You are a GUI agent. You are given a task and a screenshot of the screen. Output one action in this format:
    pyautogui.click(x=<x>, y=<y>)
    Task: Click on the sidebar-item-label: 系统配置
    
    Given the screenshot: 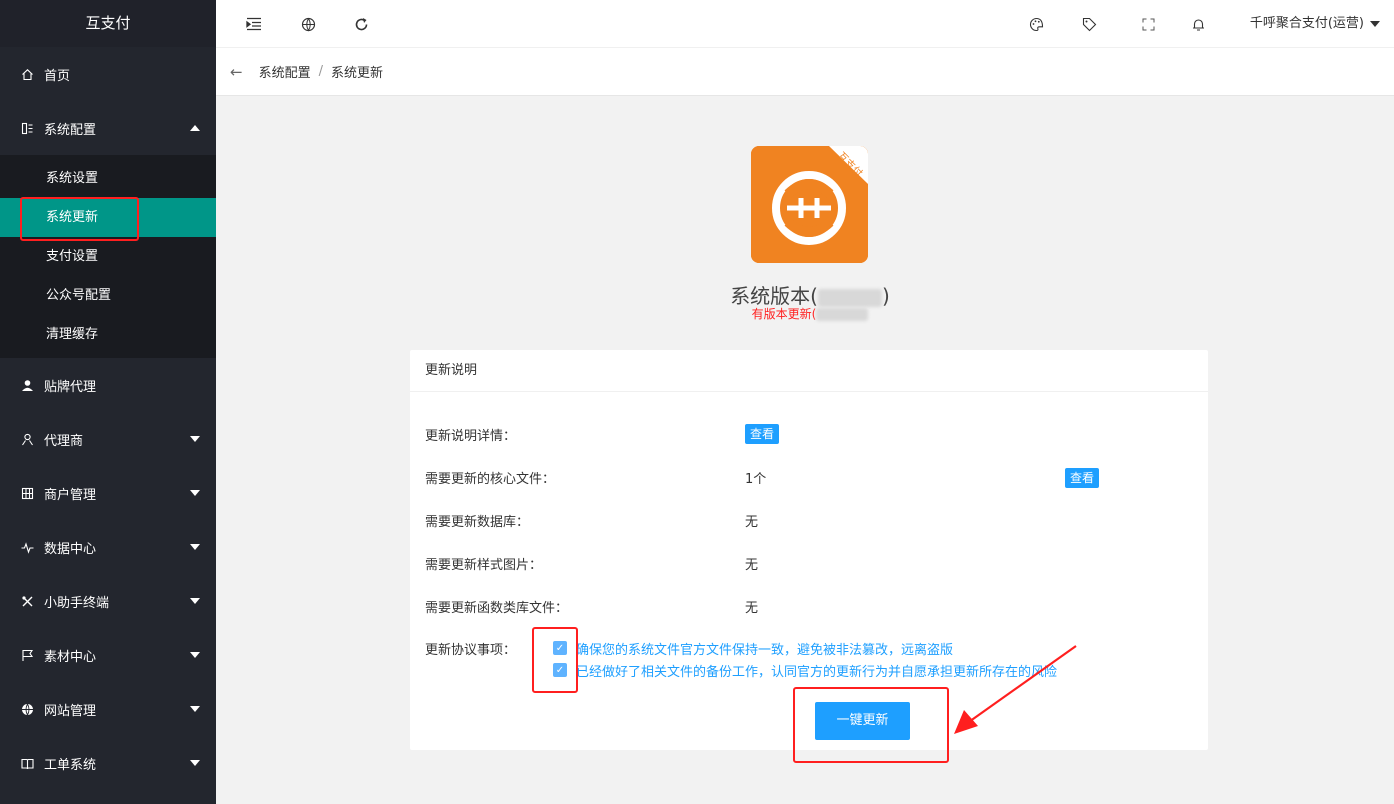 What is the action you would take?
    pyautogui.click(x=70, y=130)
    